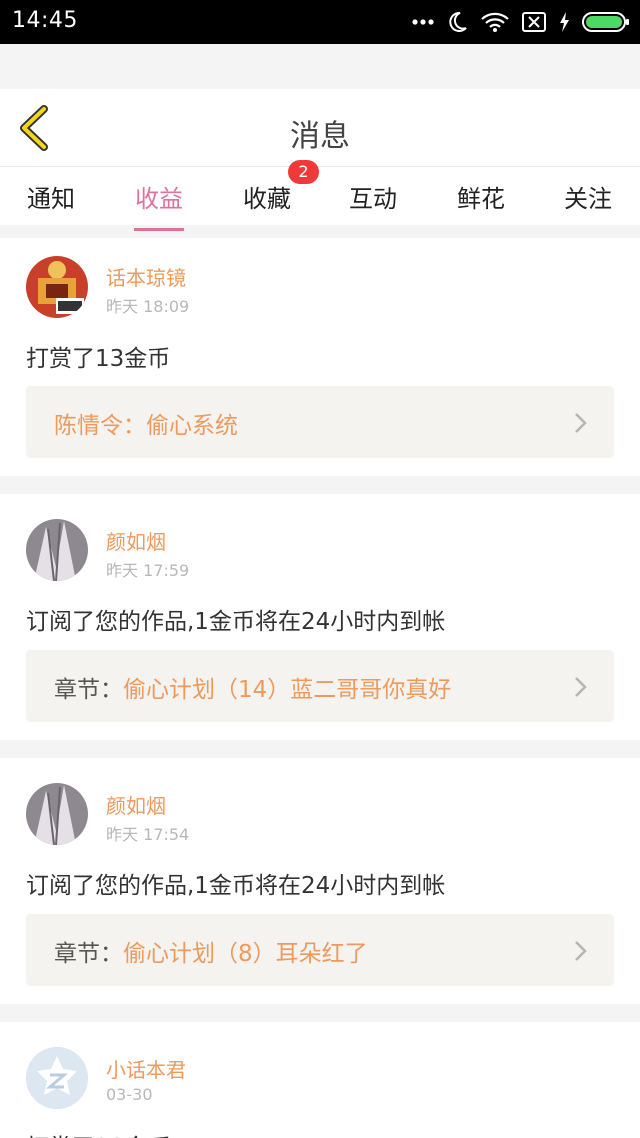 The width and height of the screenshot is (640, 1138). What do you see at coordinates (320, 1080) in the screenshot?
I see `message-card: 小话本君 03-30 打赏了20金币` at bounding box center [320, 1080].